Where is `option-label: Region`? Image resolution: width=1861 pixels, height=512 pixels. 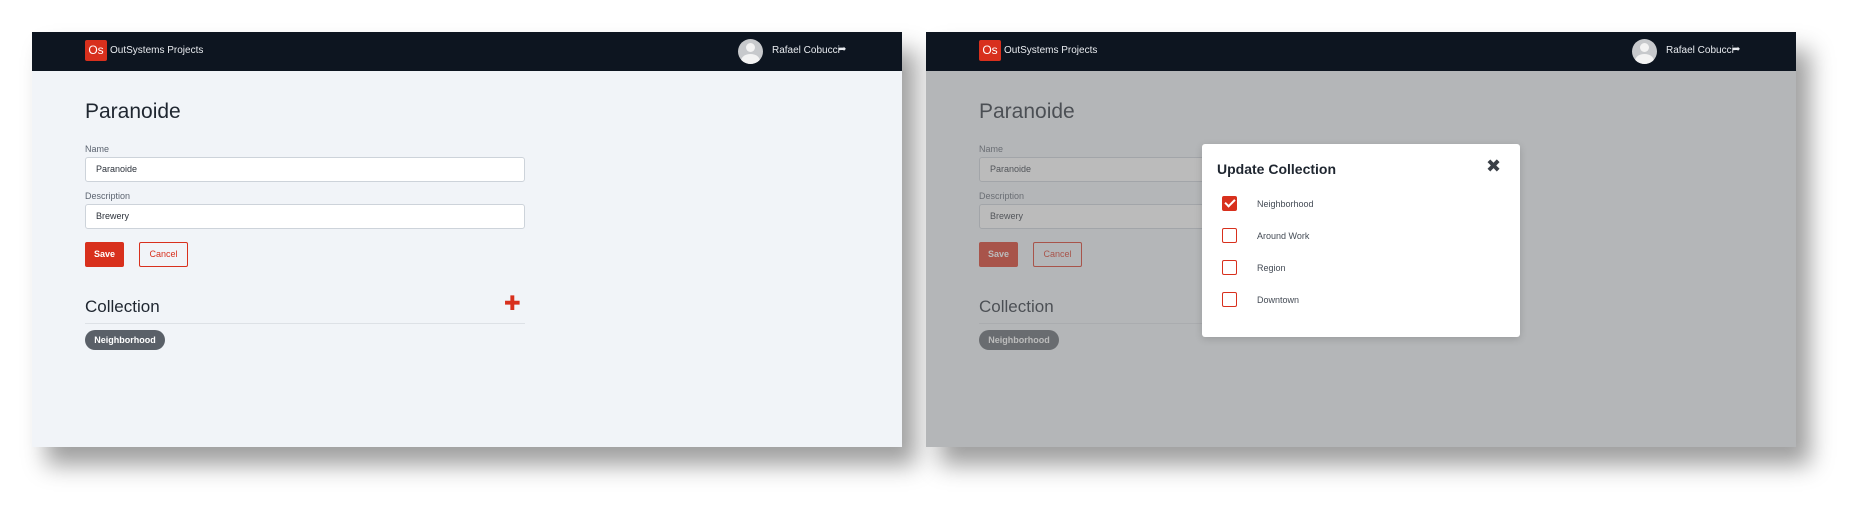 option-label: Region is located at coordinates (1271, 268).